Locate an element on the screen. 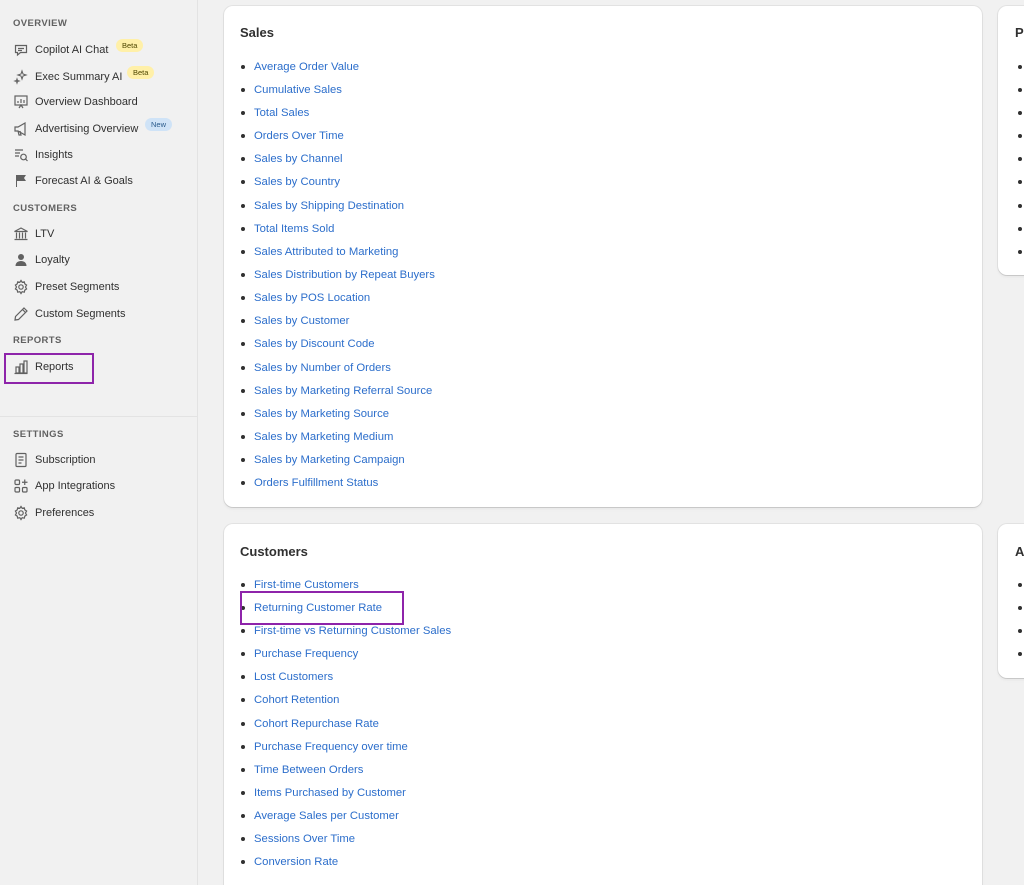 The image size is (1024, 885). sidebar-item-preferences: Preferences is located at coordinates (54, 513).